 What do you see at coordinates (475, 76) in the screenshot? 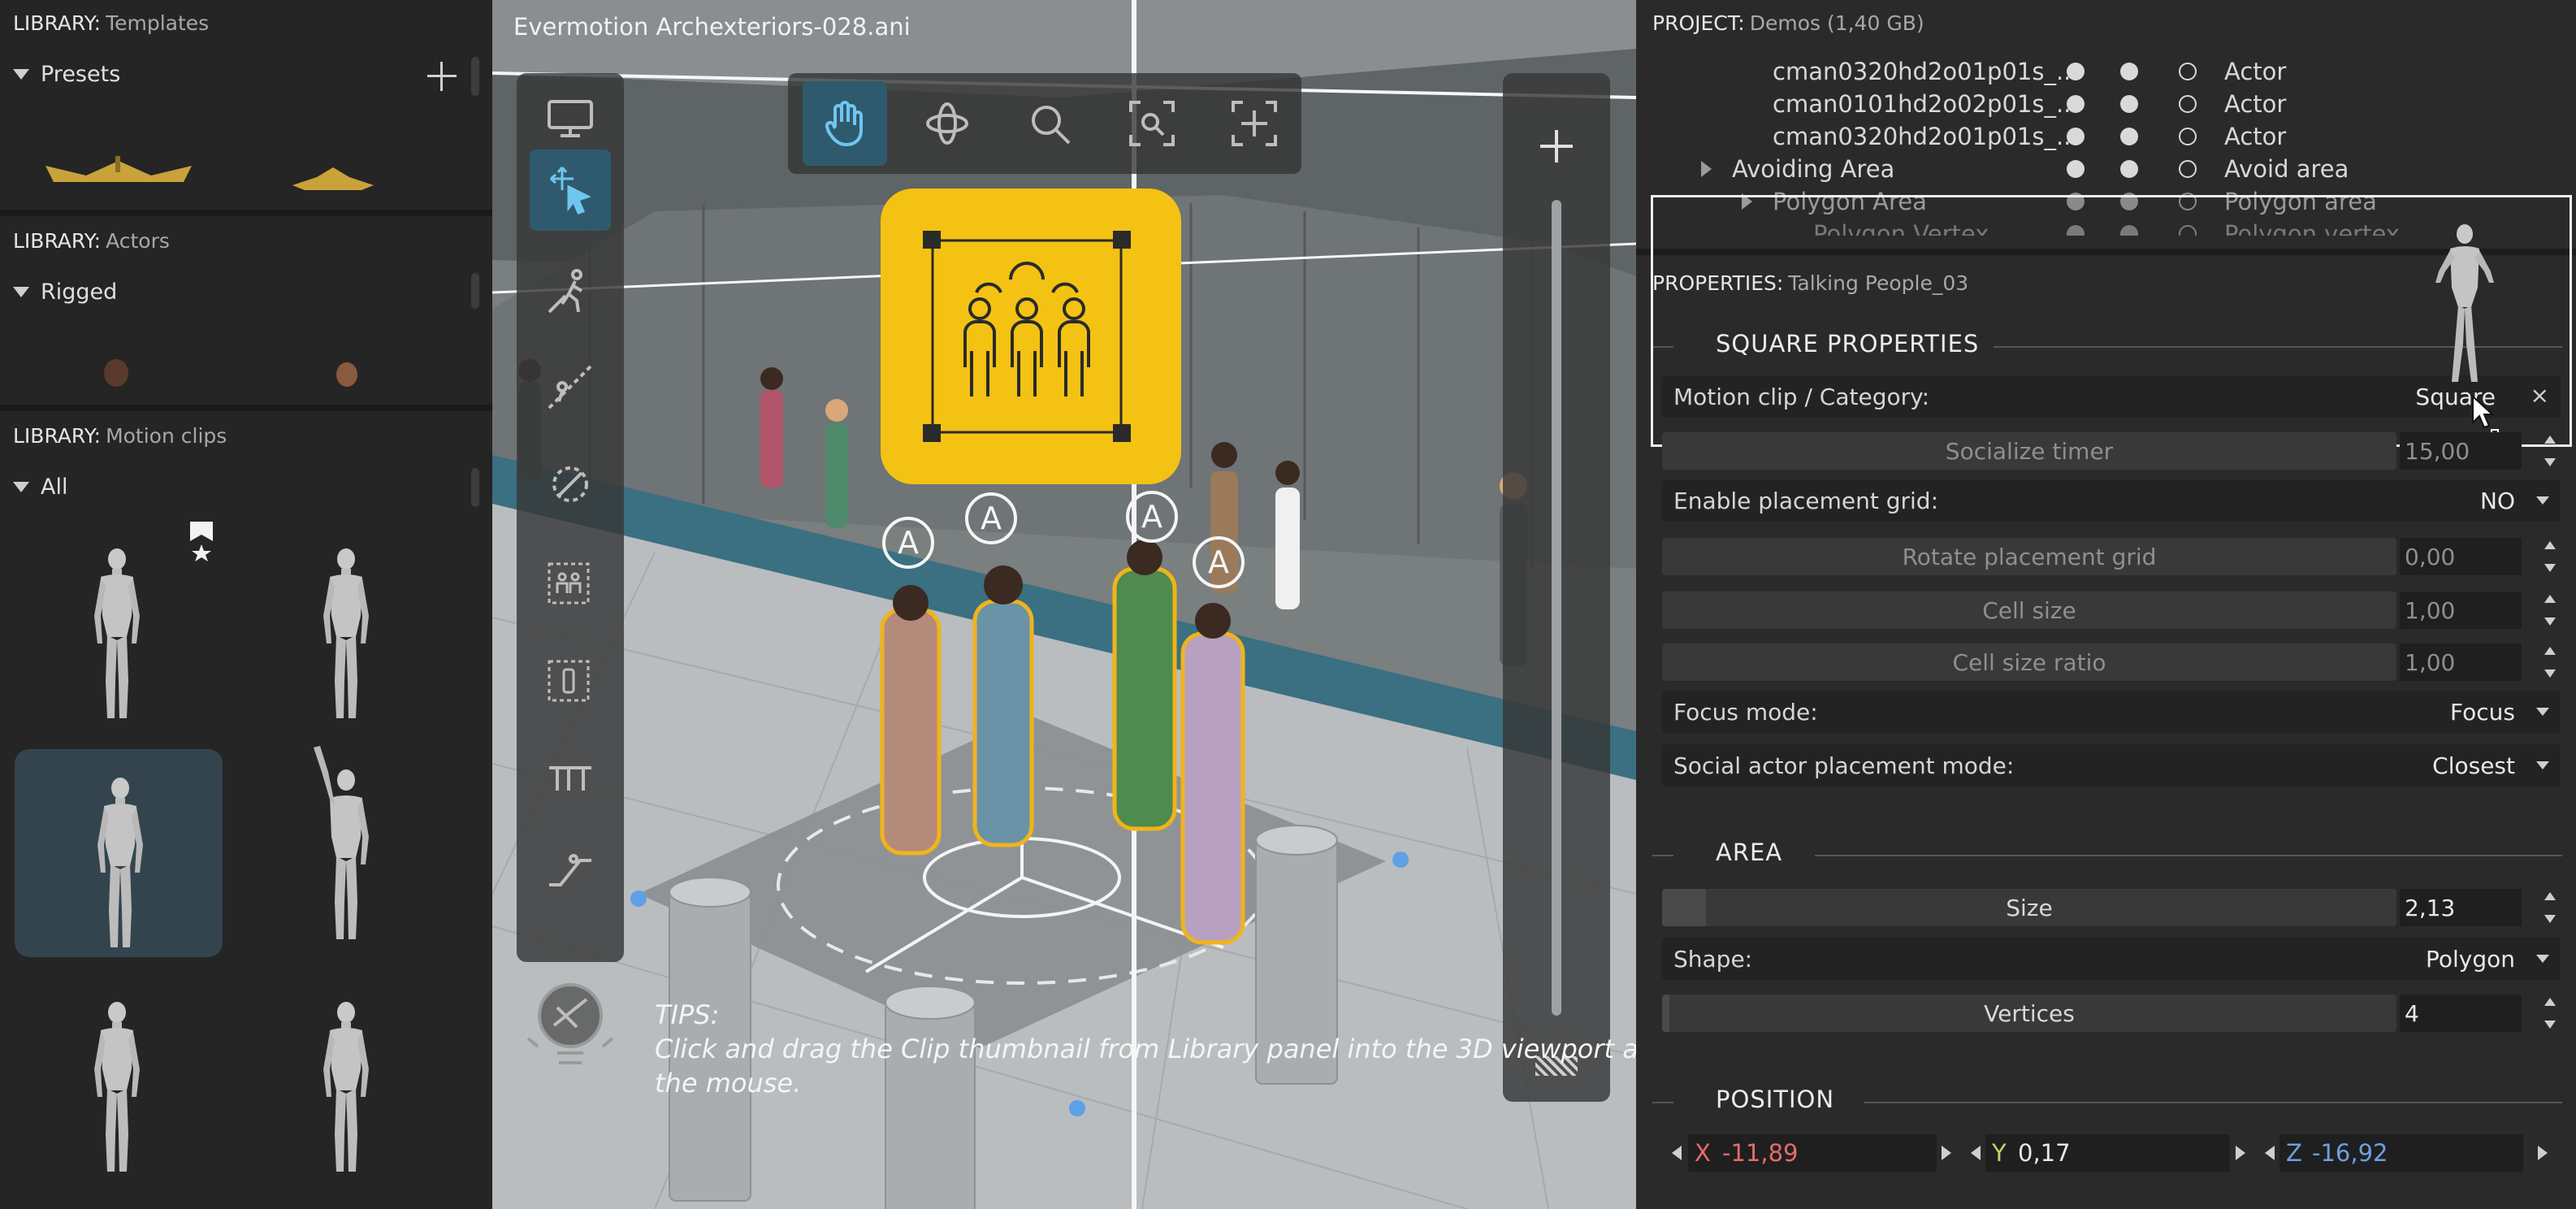
I see `templates-scrollbar` at bounding box center [475, 76].